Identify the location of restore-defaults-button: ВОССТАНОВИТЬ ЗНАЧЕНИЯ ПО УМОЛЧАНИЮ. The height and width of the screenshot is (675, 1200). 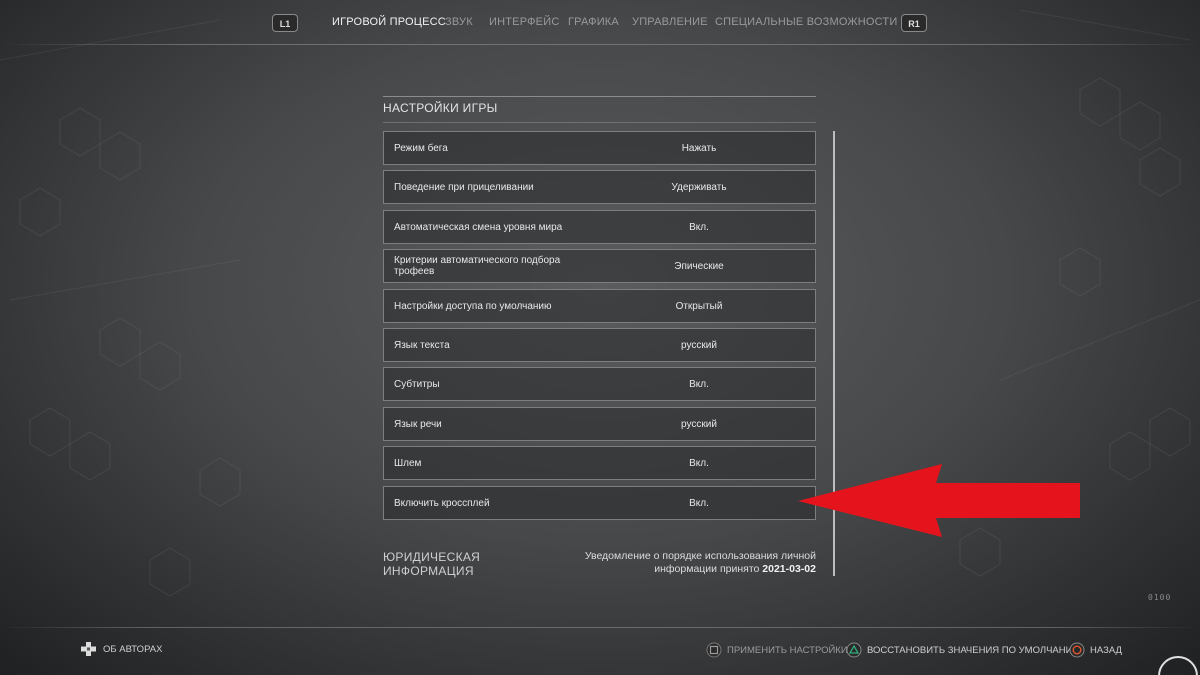
(964, 650).